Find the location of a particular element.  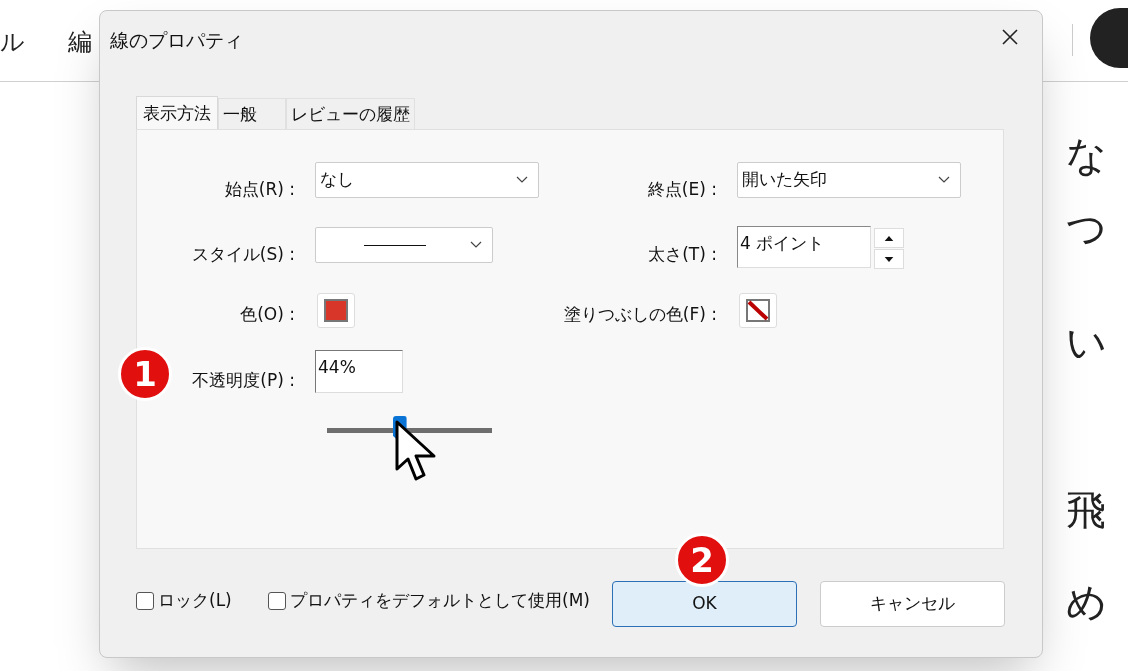

spin-down-button is located at coordinates (889, 259).